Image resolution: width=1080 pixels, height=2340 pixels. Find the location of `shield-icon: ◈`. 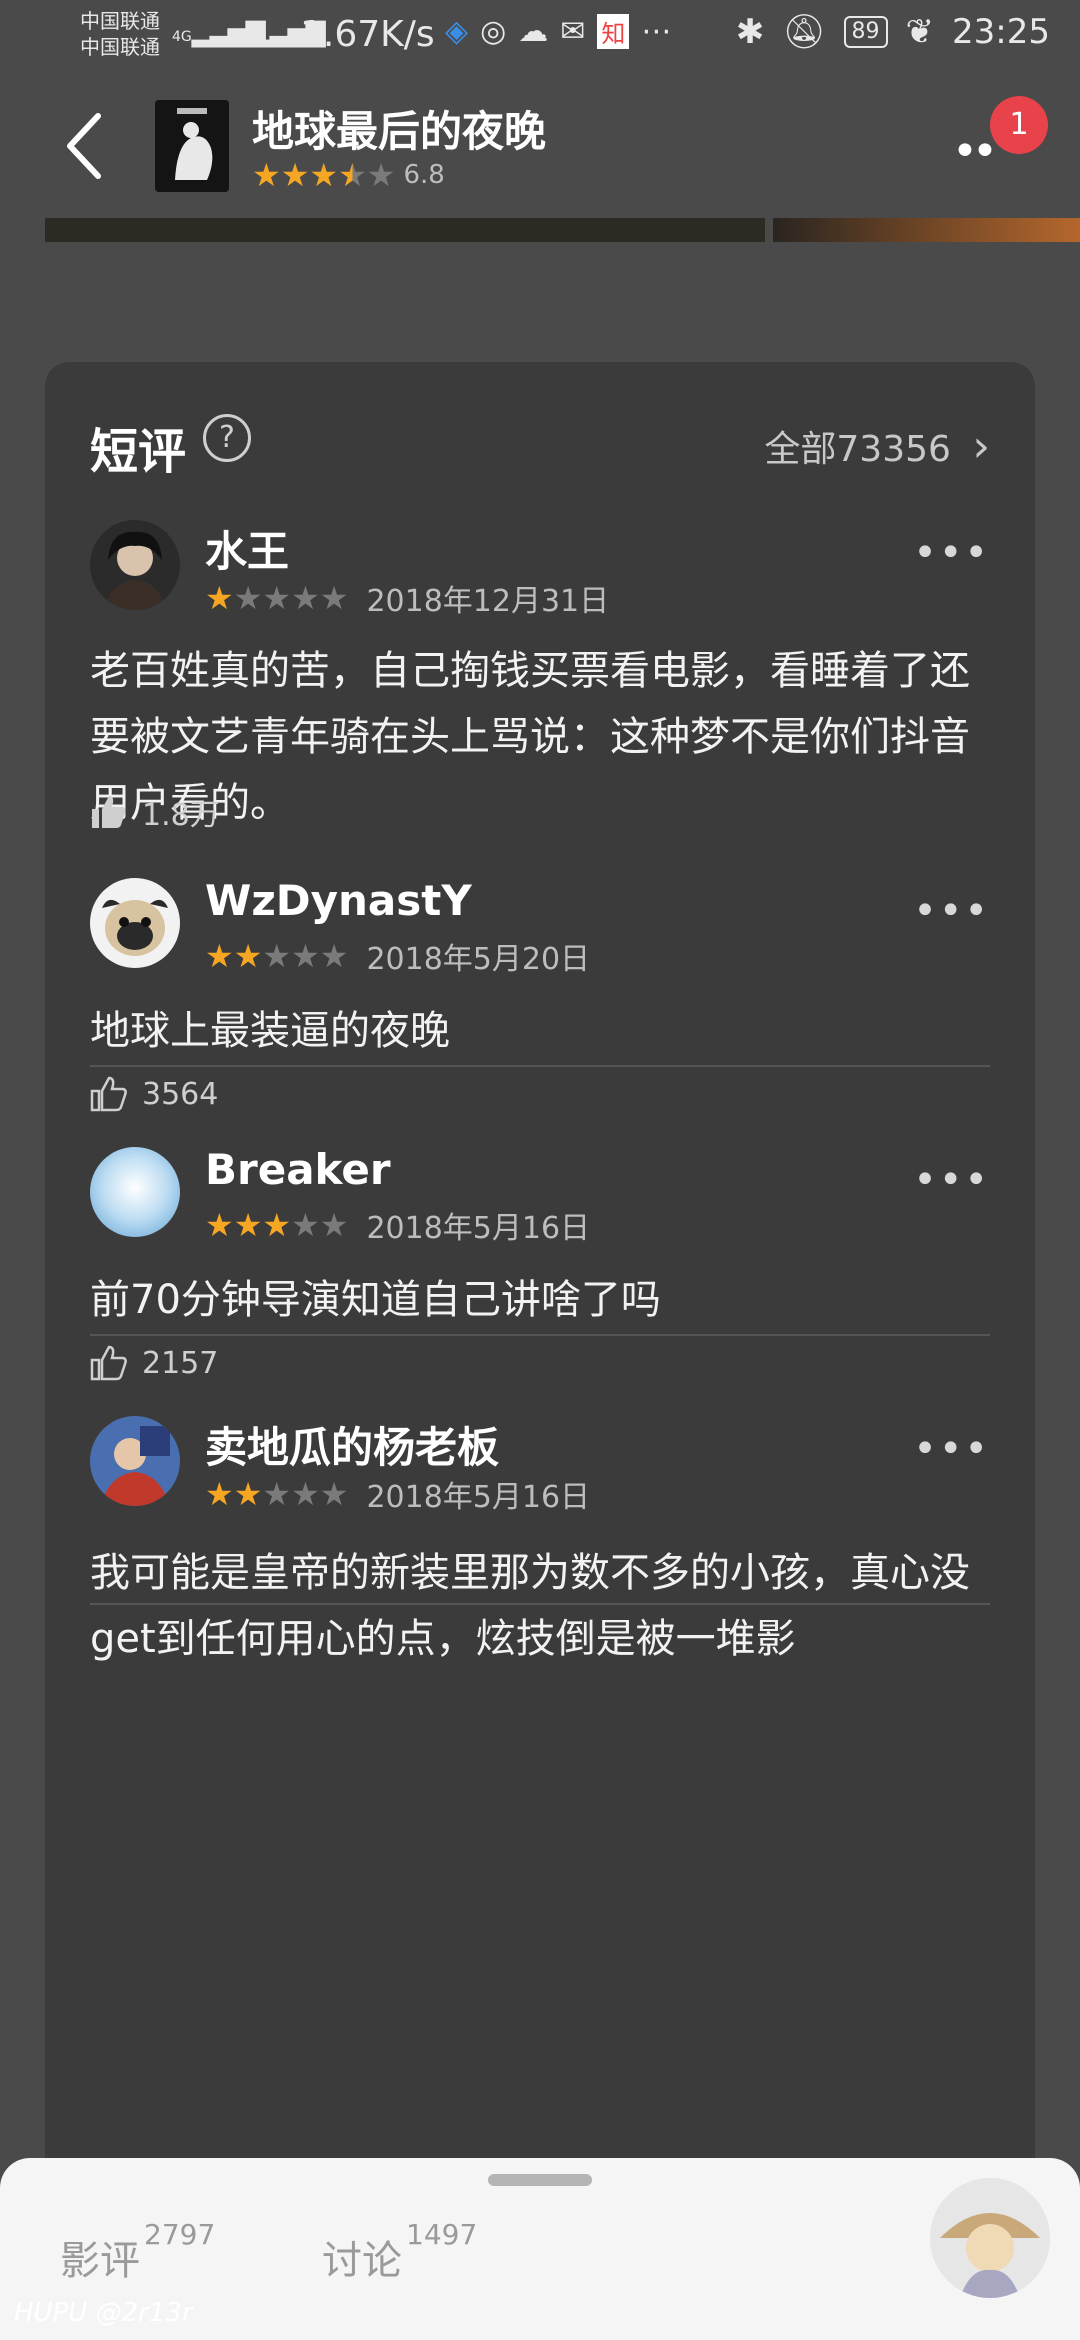

shield-icon: ◈ is located at coordinates (457, 31).